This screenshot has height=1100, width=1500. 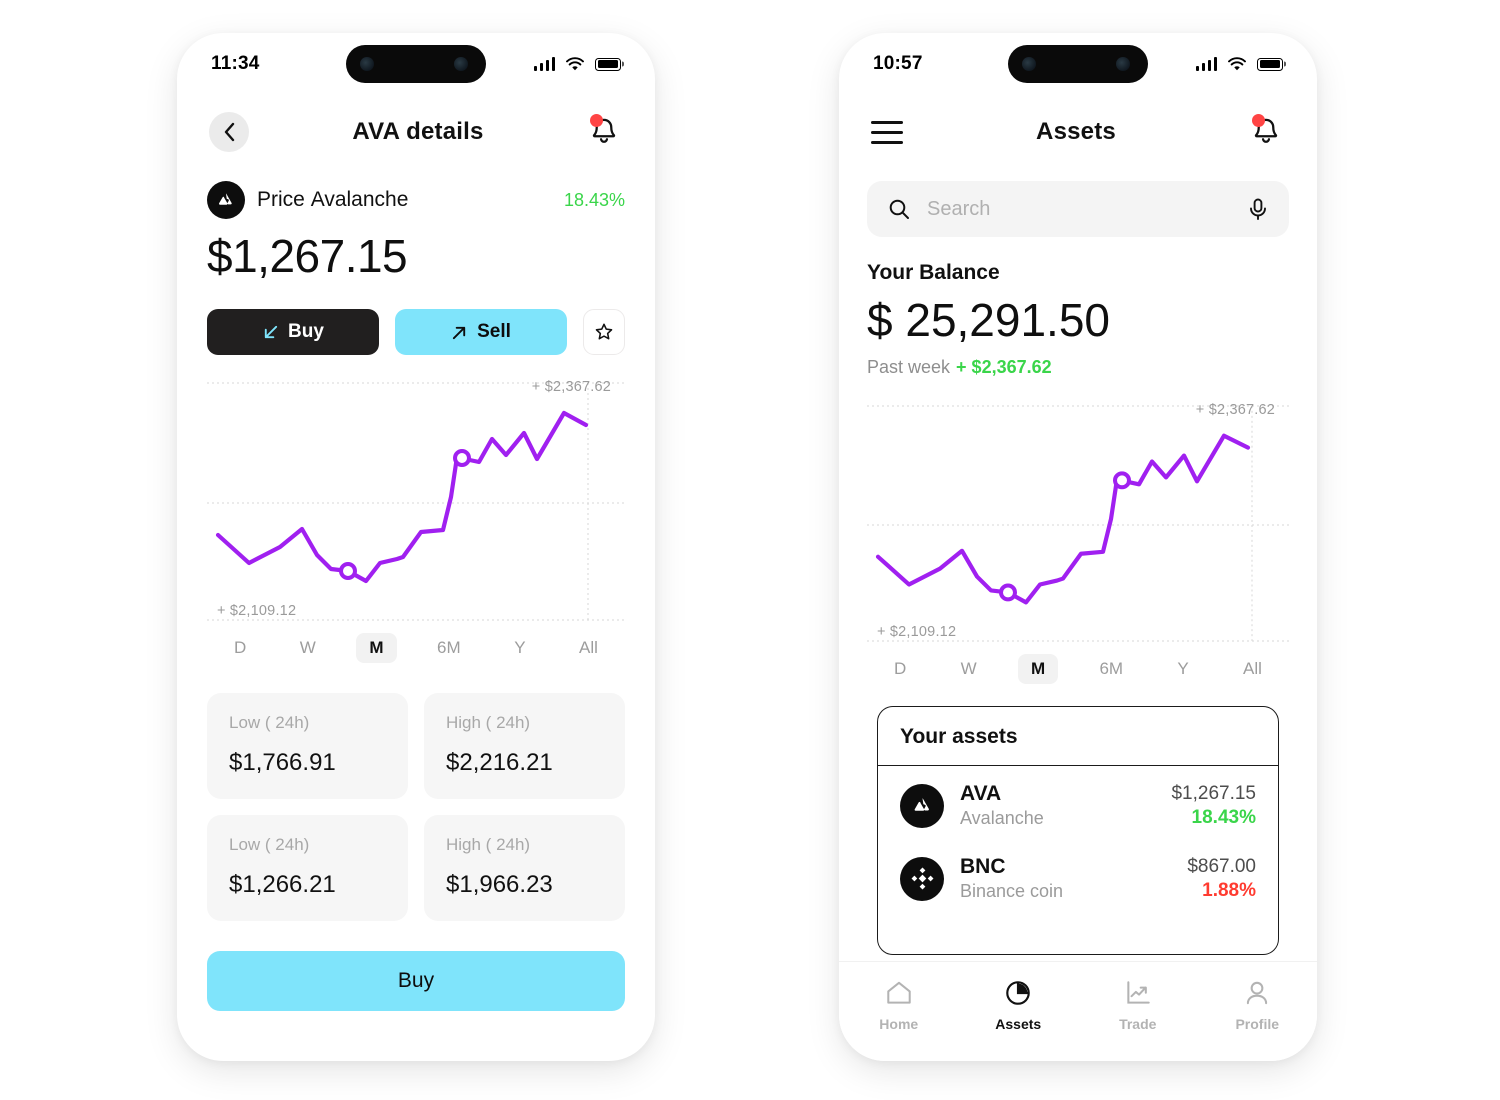 What do you see at coordinates (1138, 992) in the screenshot?
I see `line-chart-icon` at bounding box center [1138, 992].